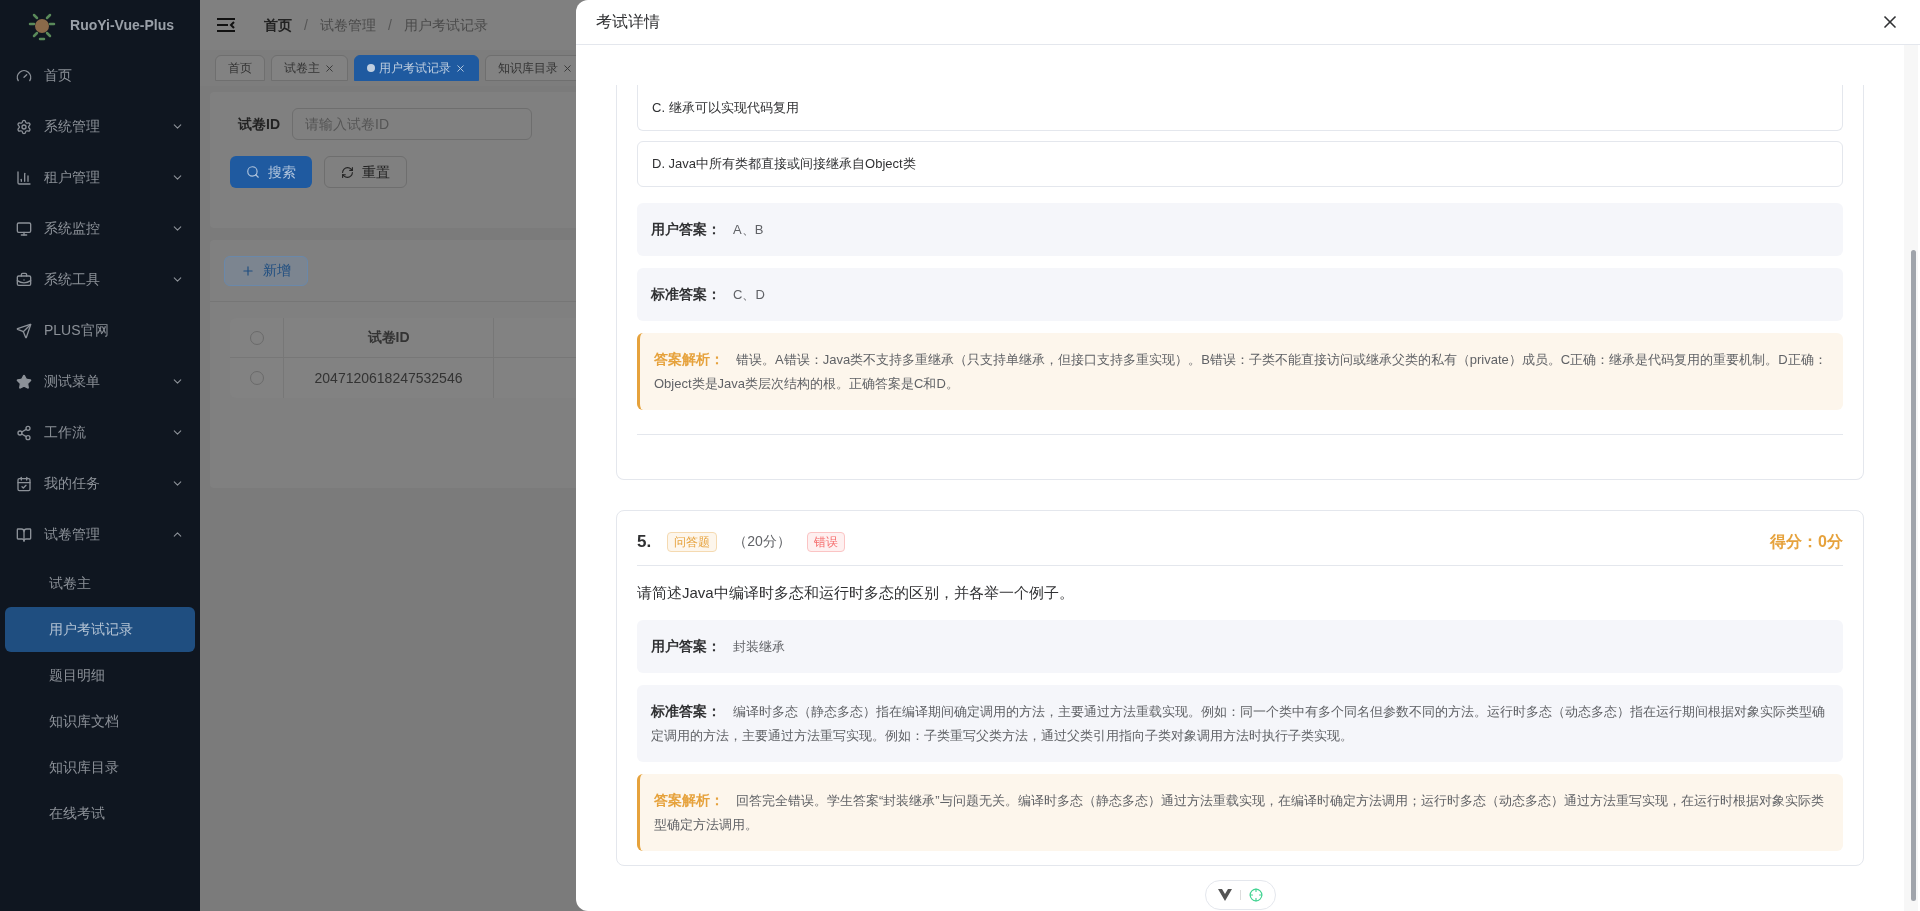 The width and height of the screenshot is (1920, 911). I want to click on monitor-icon, so click(24, 228).